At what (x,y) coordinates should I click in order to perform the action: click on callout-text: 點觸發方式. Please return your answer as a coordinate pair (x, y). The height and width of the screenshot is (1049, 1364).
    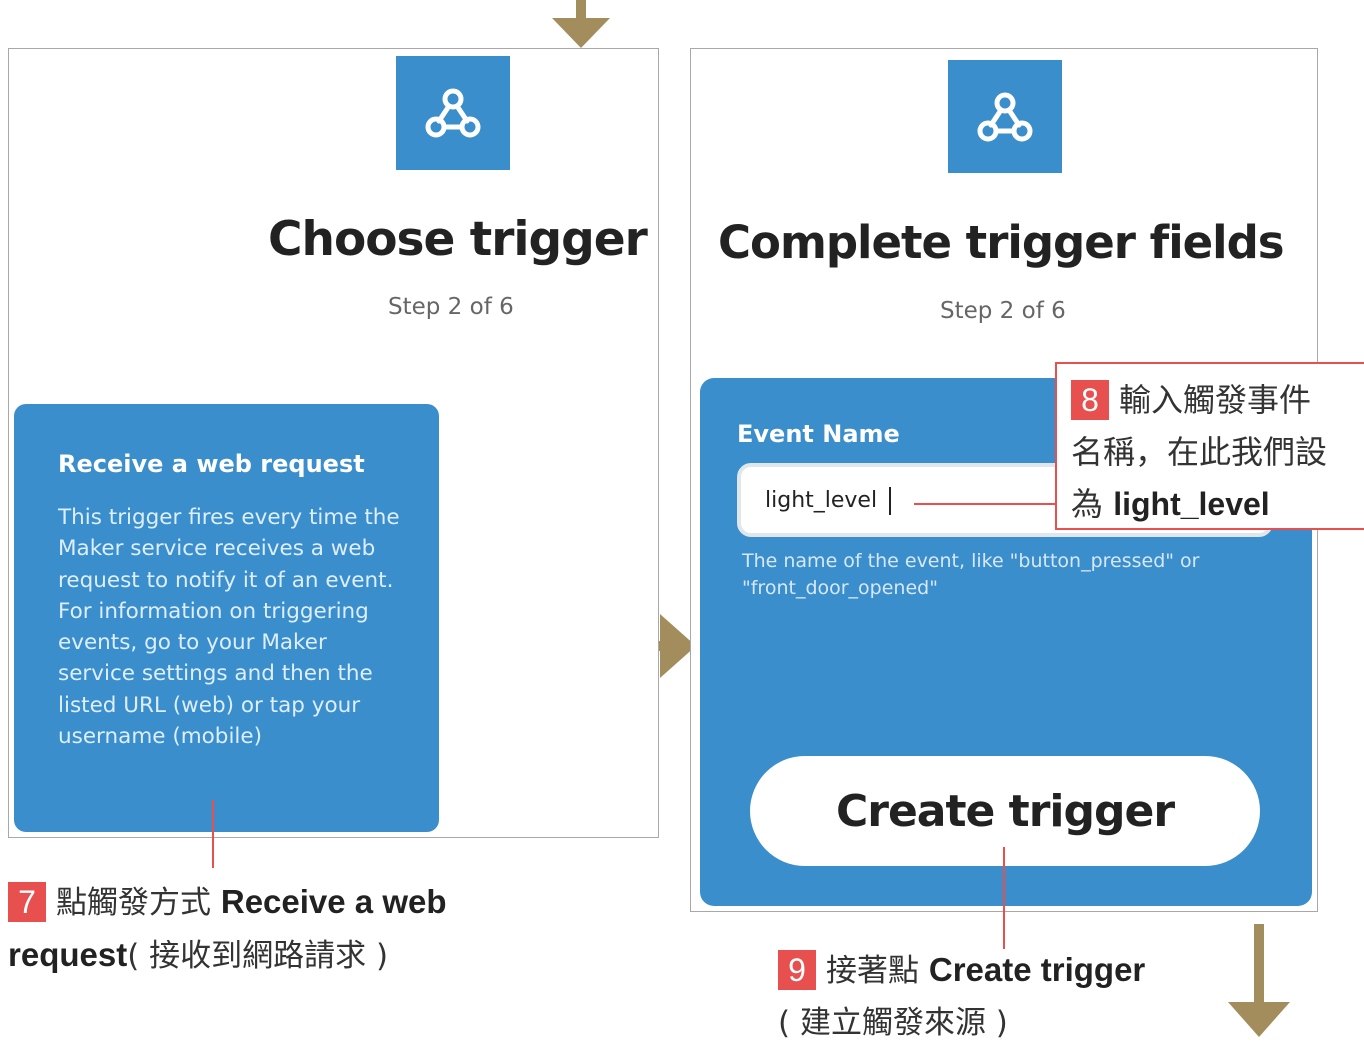
    Looking at the image, I should click on (138, 903).